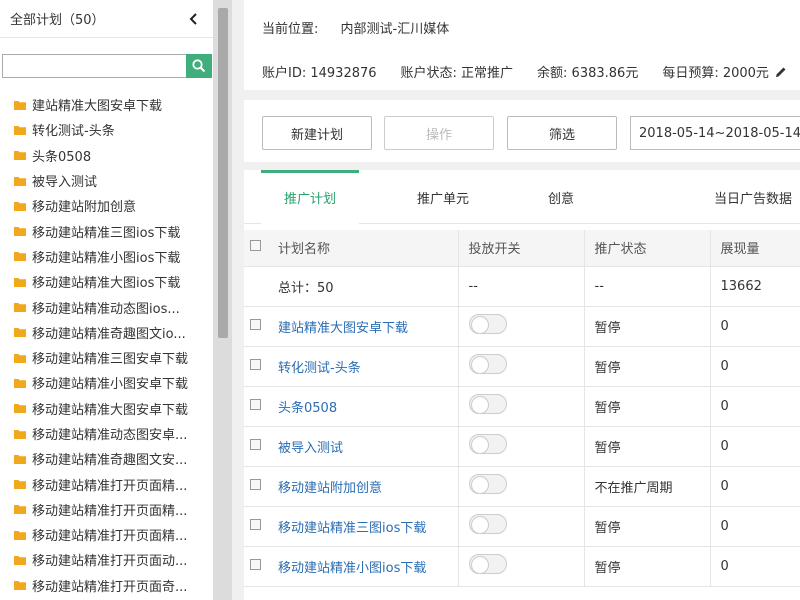  What do you see at coordinates (319, 368) in the screenshot?
I see `plan-name-link: 转化测试-头条` at bounding box center [319, 368].